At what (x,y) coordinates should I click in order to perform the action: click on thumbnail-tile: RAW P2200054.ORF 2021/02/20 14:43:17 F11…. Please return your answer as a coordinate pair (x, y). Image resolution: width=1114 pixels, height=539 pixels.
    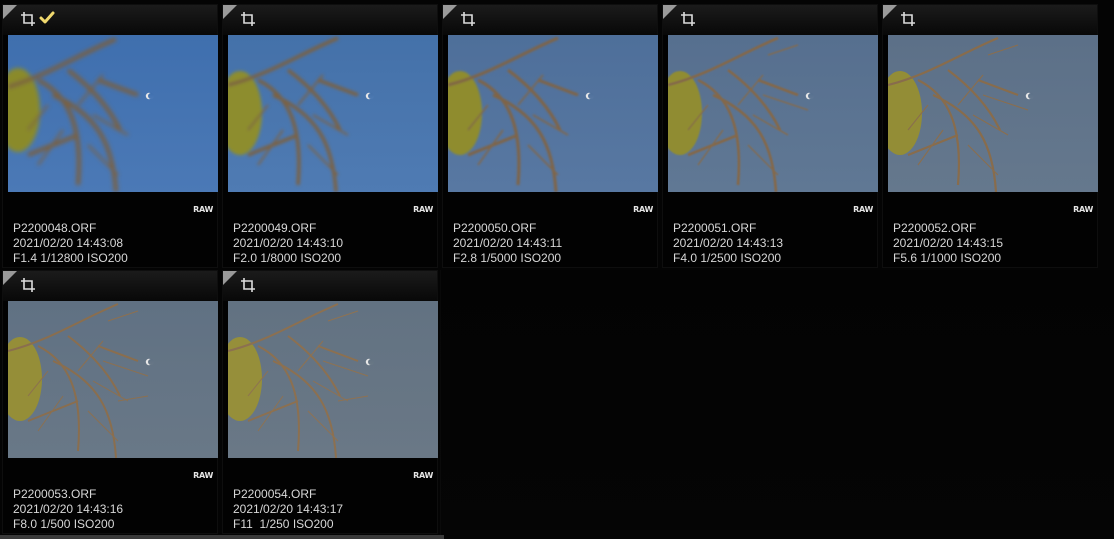
    Looking at the image, I should click on (330, 402).